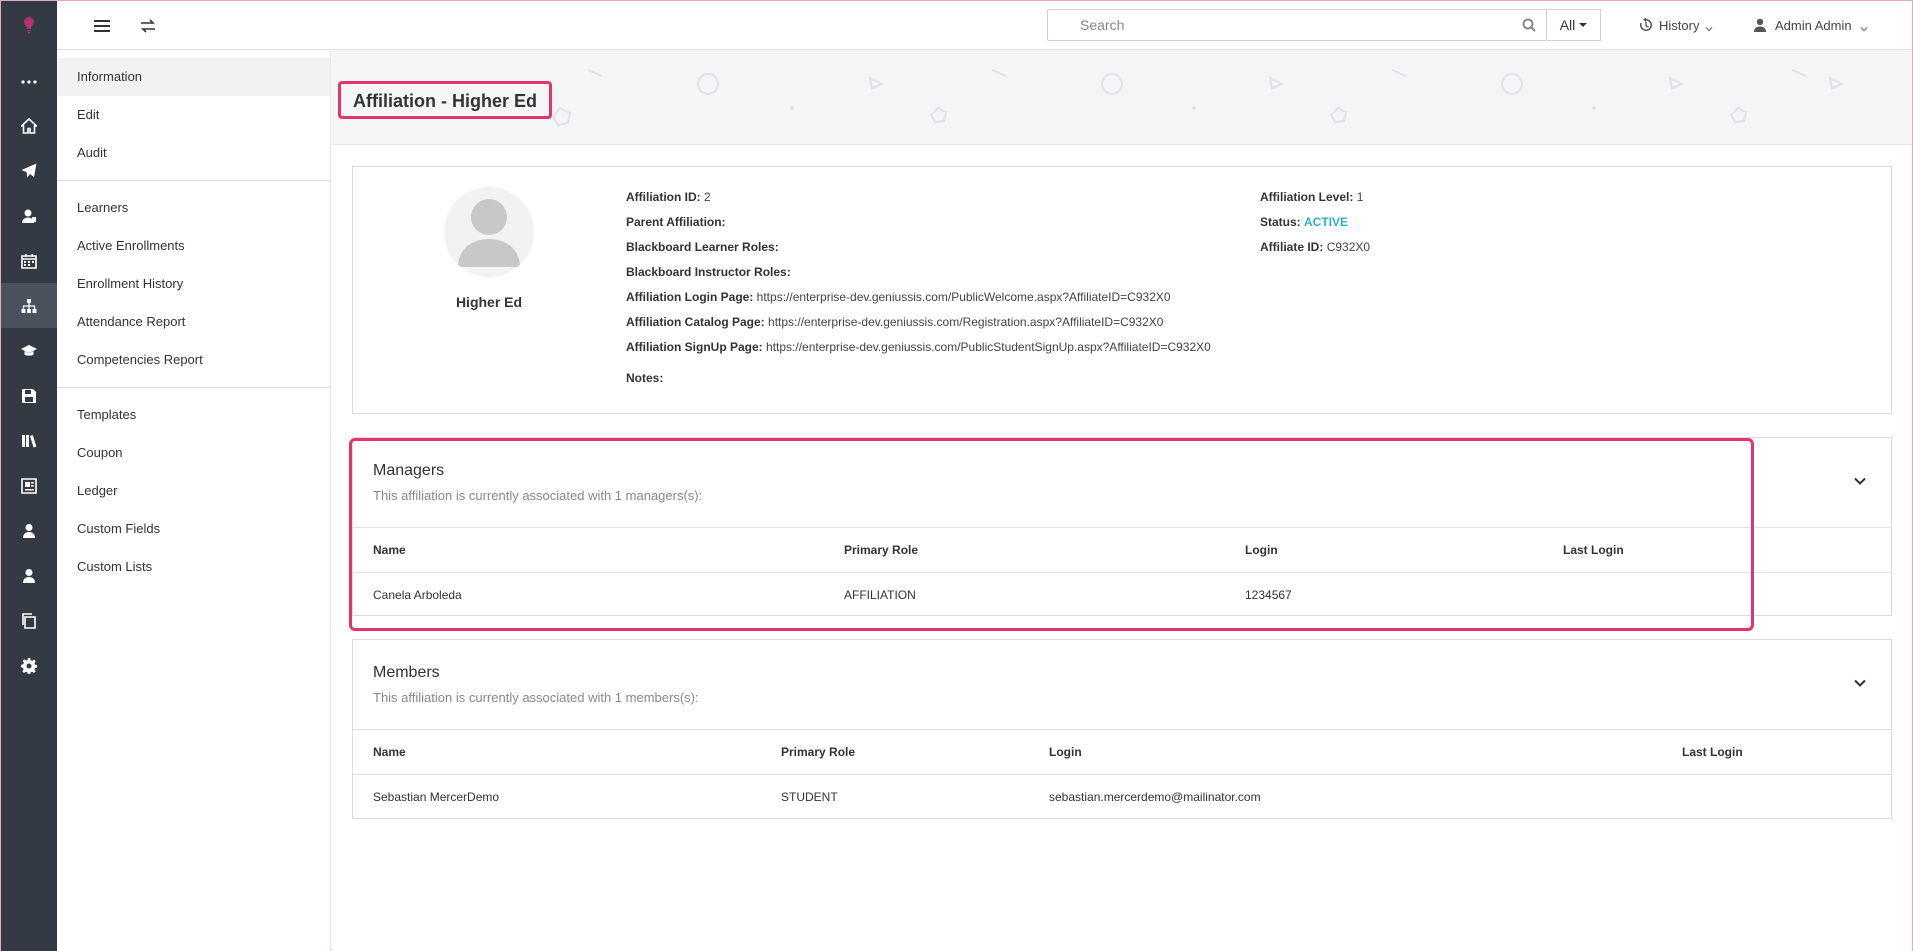 The height and width of the screenshot is (951, 1913). I want to click on books-icon, so click(29, 440).